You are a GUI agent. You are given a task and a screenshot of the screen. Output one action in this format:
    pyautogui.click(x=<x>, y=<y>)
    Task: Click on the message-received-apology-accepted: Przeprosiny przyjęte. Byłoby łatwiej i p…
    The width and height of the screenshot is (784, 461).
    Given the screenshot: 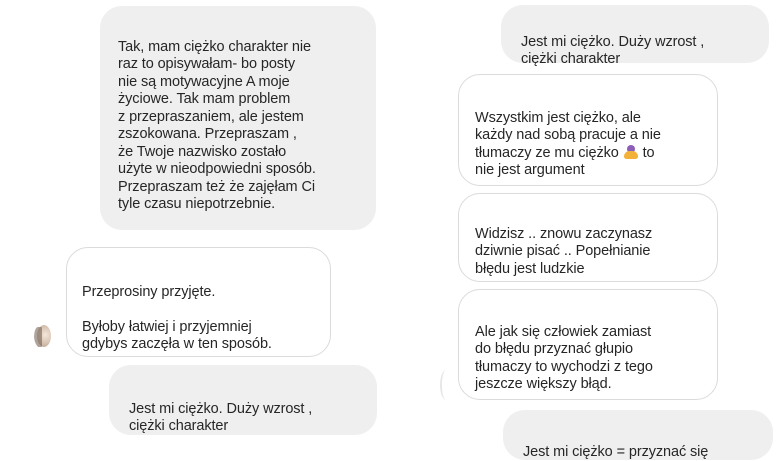 What is the action you would take?
    pyautogui.click(x=198, y=302)
    